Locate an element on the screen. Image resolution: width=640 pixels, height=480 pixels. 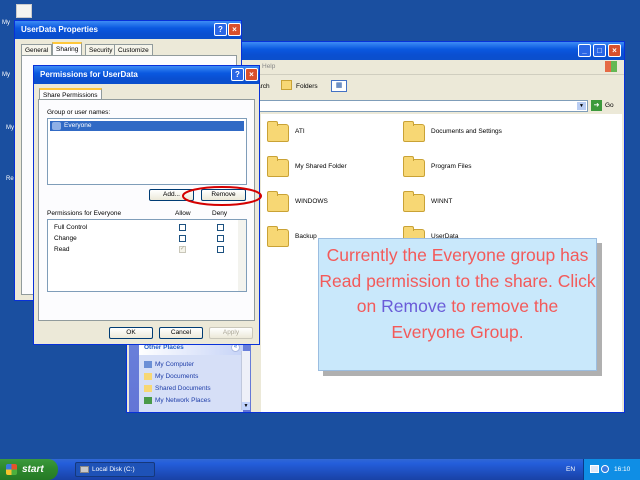
minimize-button: _ is located at coordinates (584, 50).